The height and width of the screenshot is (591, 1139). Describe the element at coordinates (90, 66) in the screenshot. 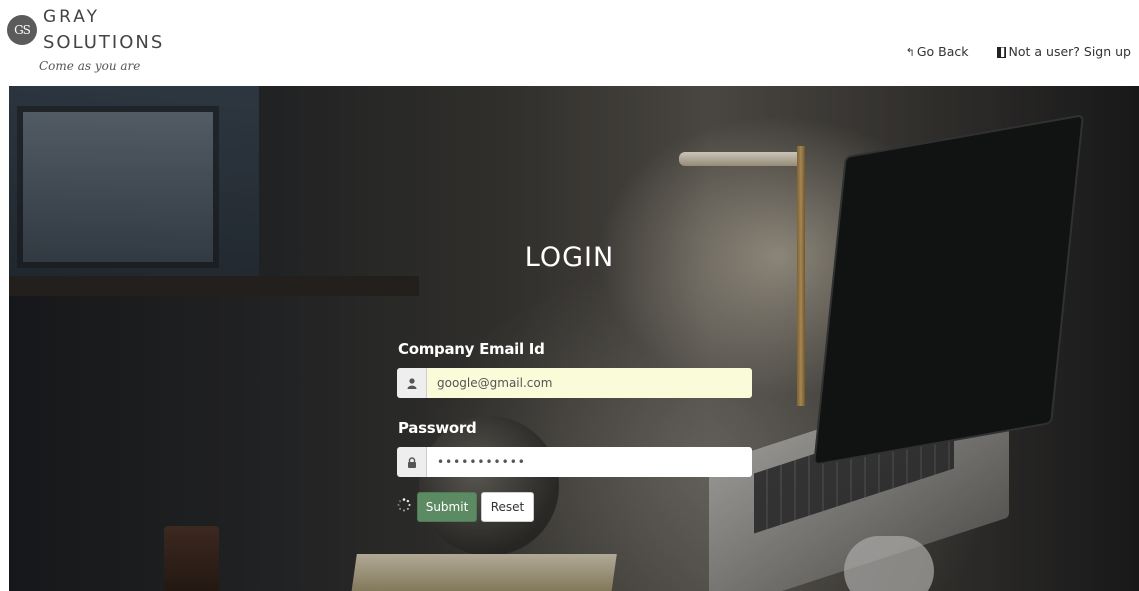

I see `brand-tagline: Come as you are` at that location.